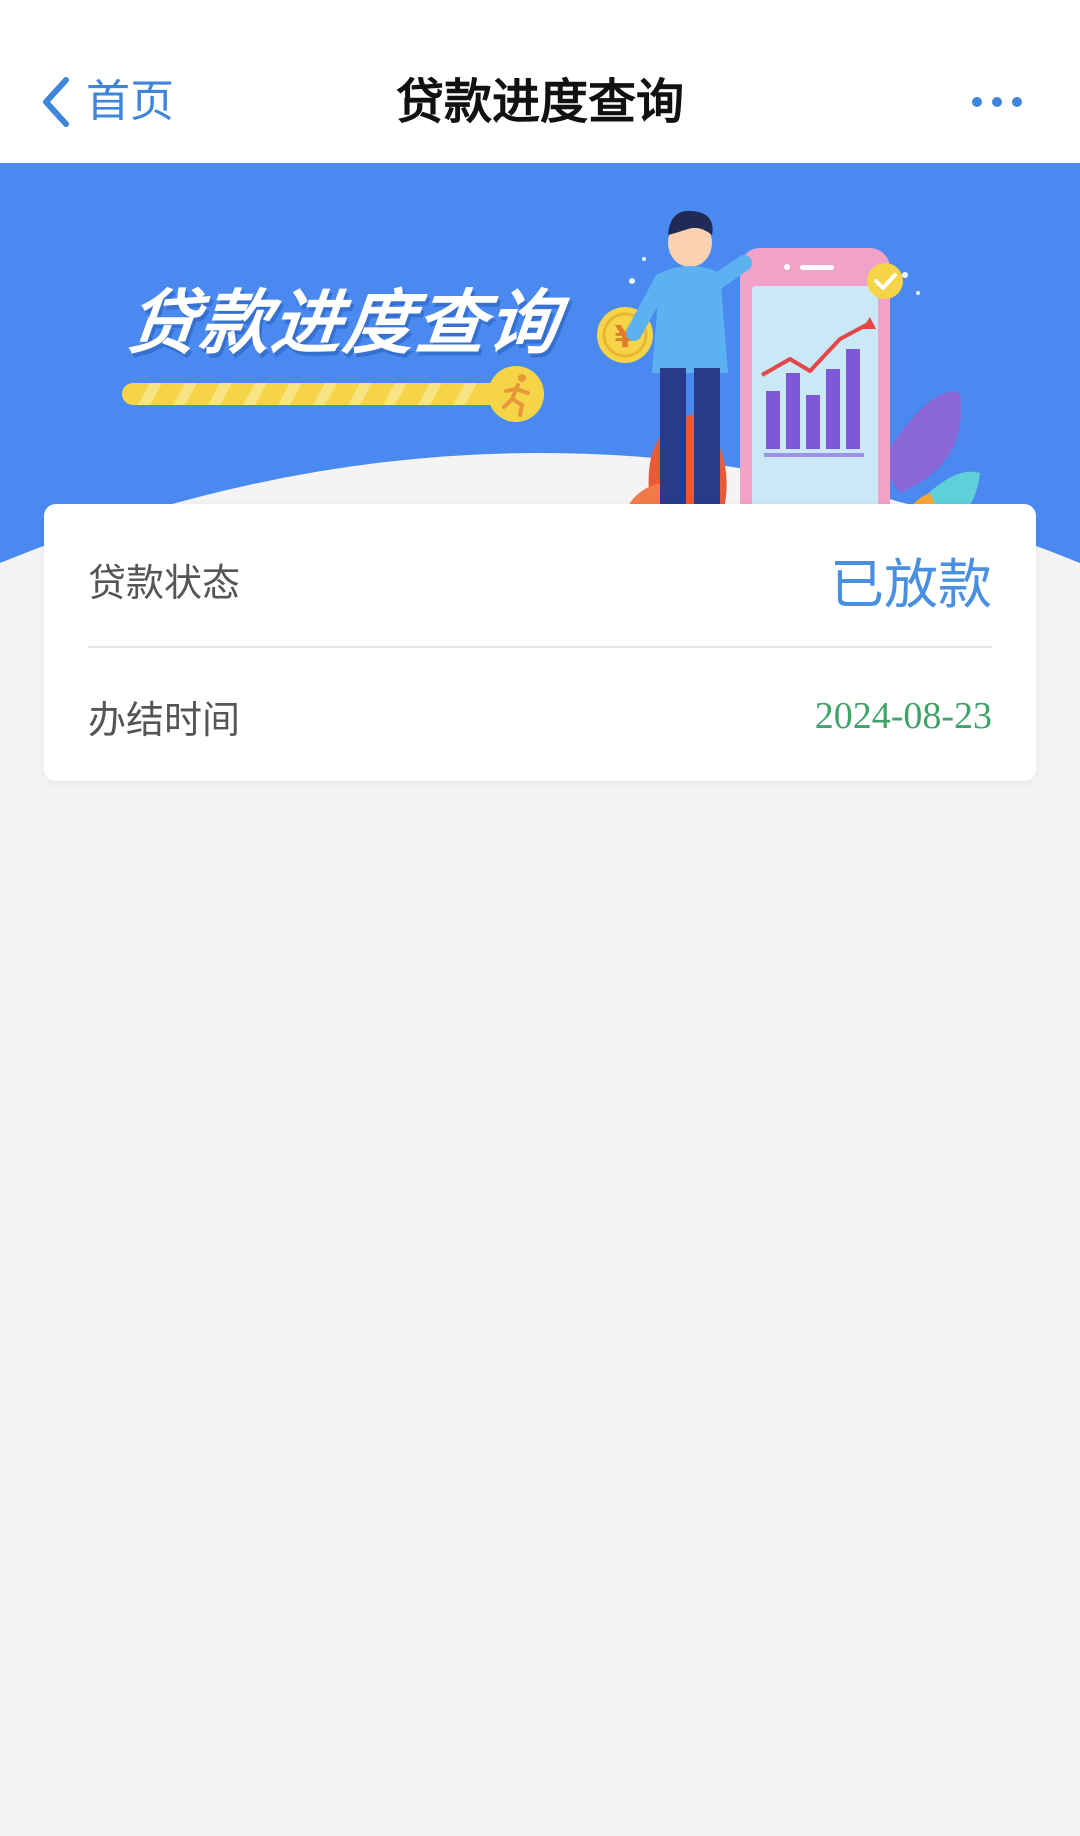  I want to click on loan-status-label: 贷款状态, so click(164, 582).